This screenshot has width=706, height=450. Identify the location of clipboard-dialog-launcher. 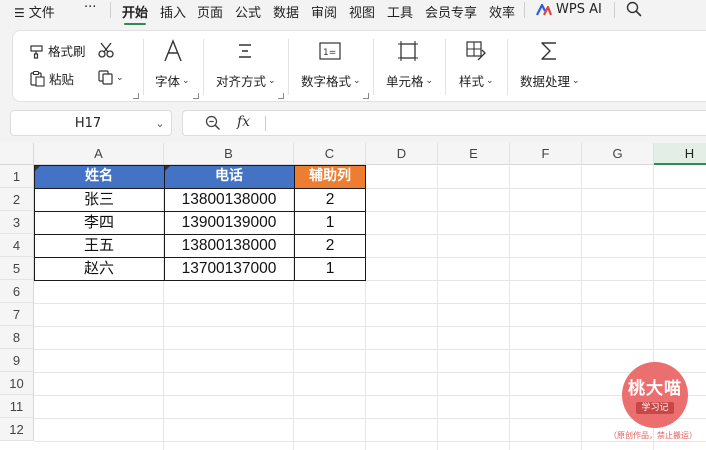
(136, 96).